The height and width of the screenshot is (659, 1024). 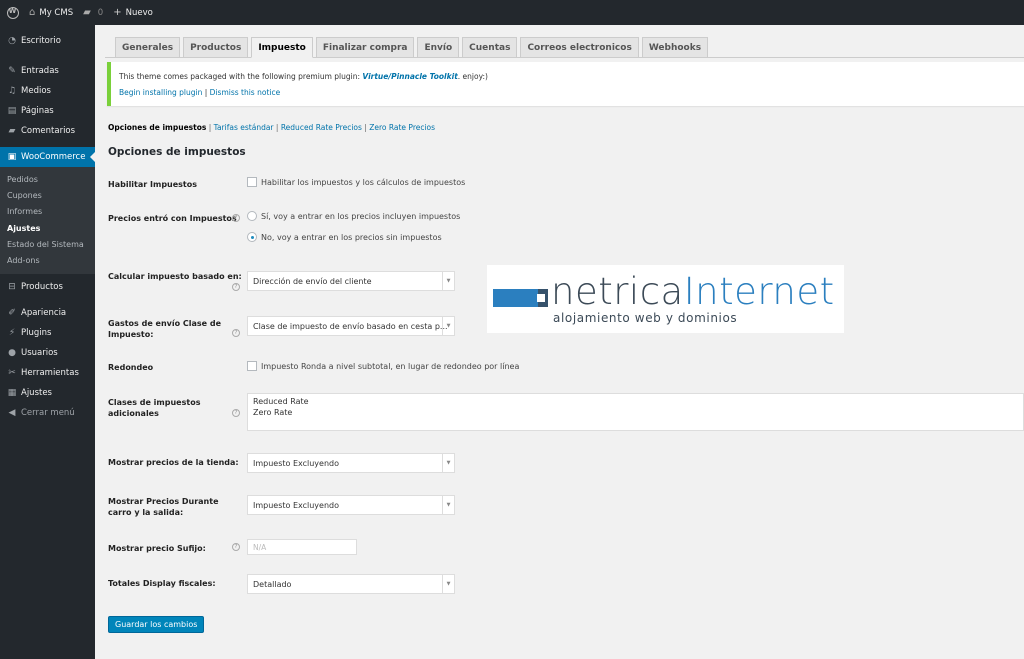 I want to click on dashboard-icon: ◔, so click(x=12, y=41).